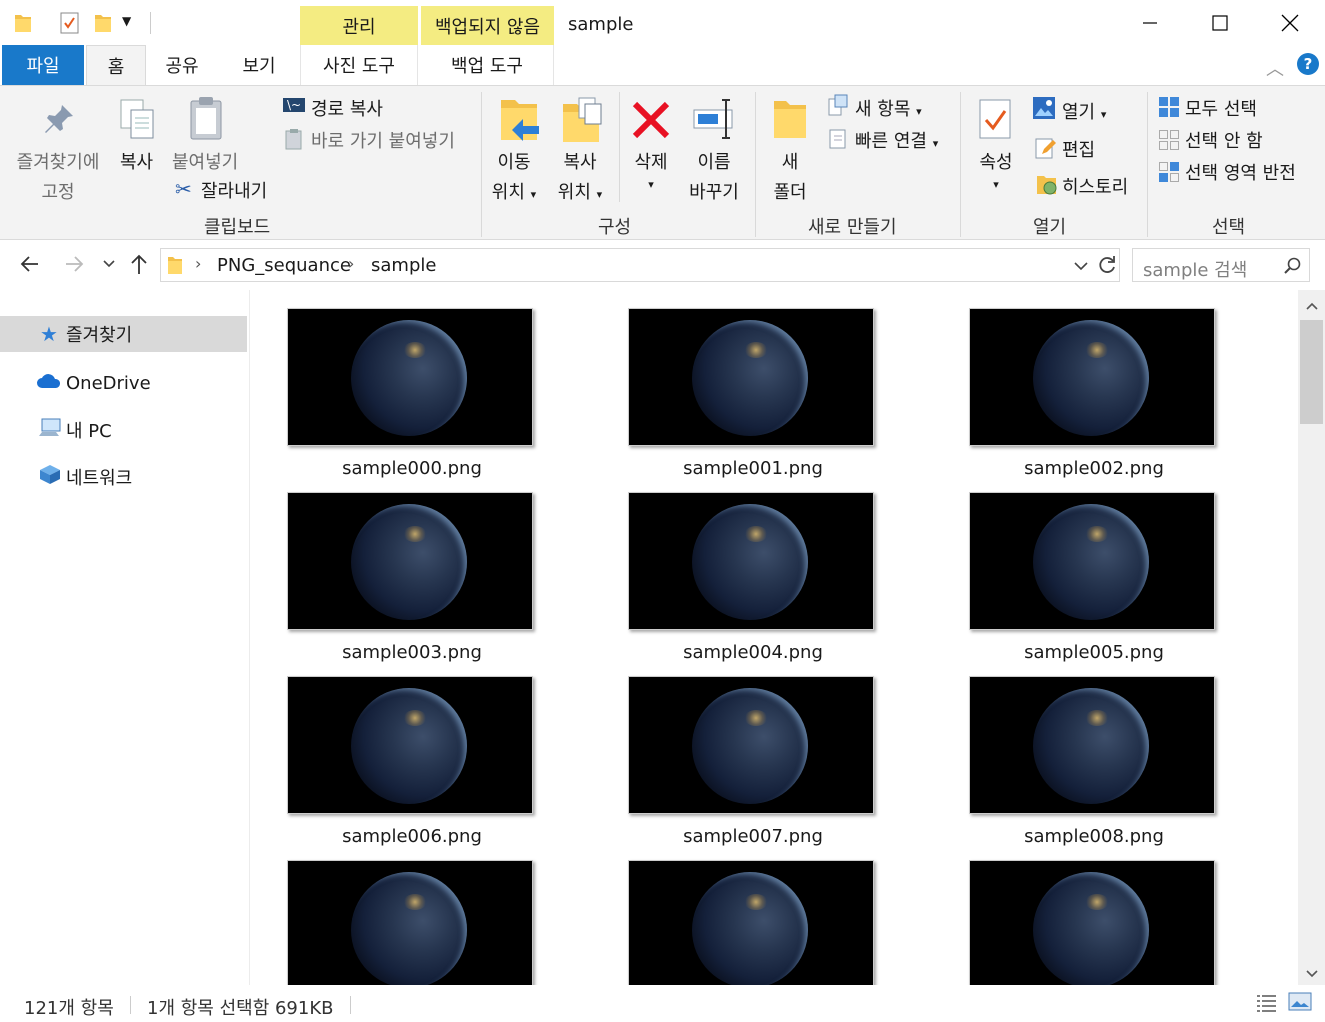 This screenshot has height=1022, width=1325. Describe the element at coordinates (996, 122) in the screenshot. I see `properties-icon` at that location.